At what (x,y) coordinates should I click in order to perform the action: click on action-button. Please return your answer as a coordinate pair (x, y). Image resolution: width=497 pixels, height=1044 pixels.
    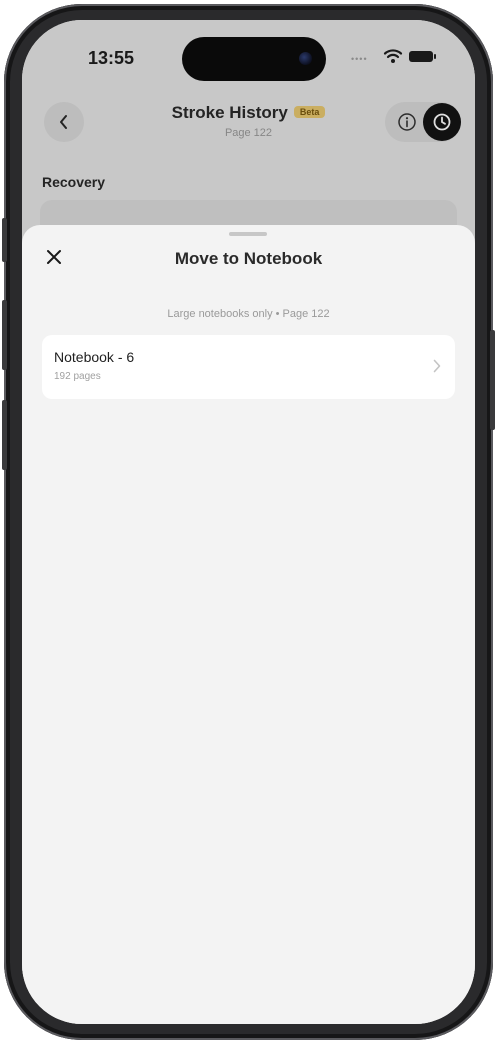
    Looking at the image, I should click on (4, 240).